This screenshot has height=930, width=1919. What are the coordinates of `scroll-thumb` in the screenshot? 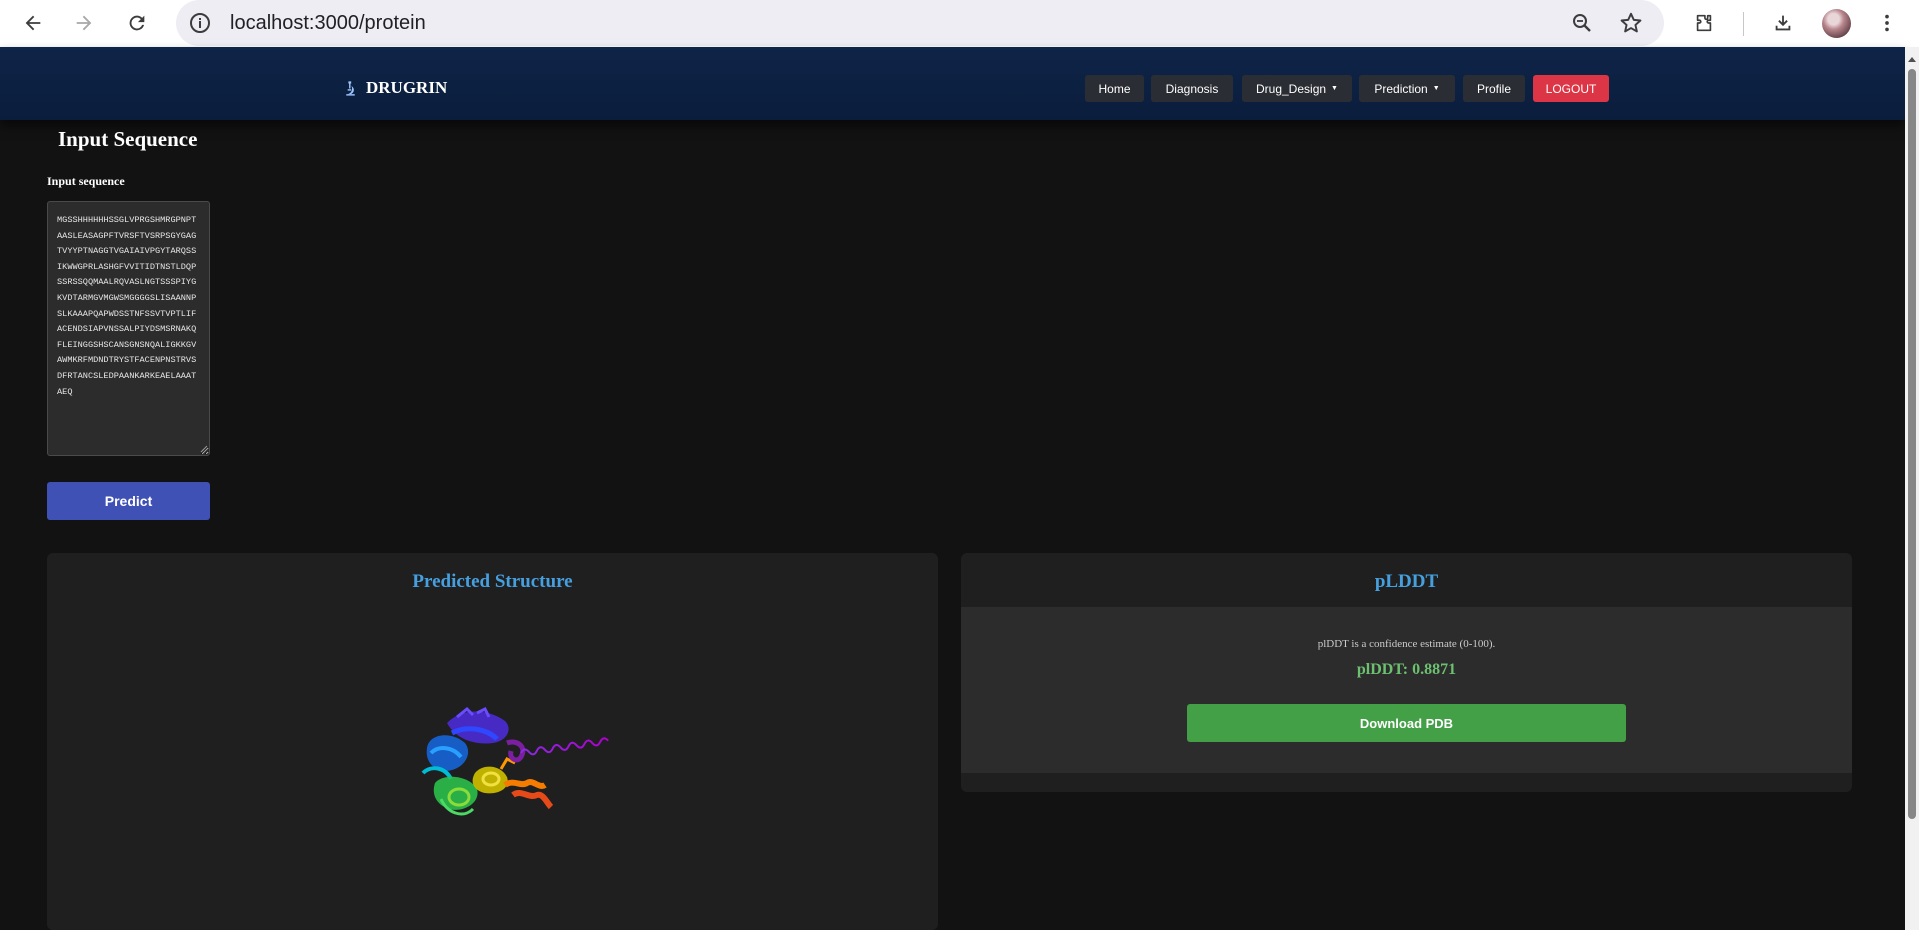 It's located at (1912, 444).